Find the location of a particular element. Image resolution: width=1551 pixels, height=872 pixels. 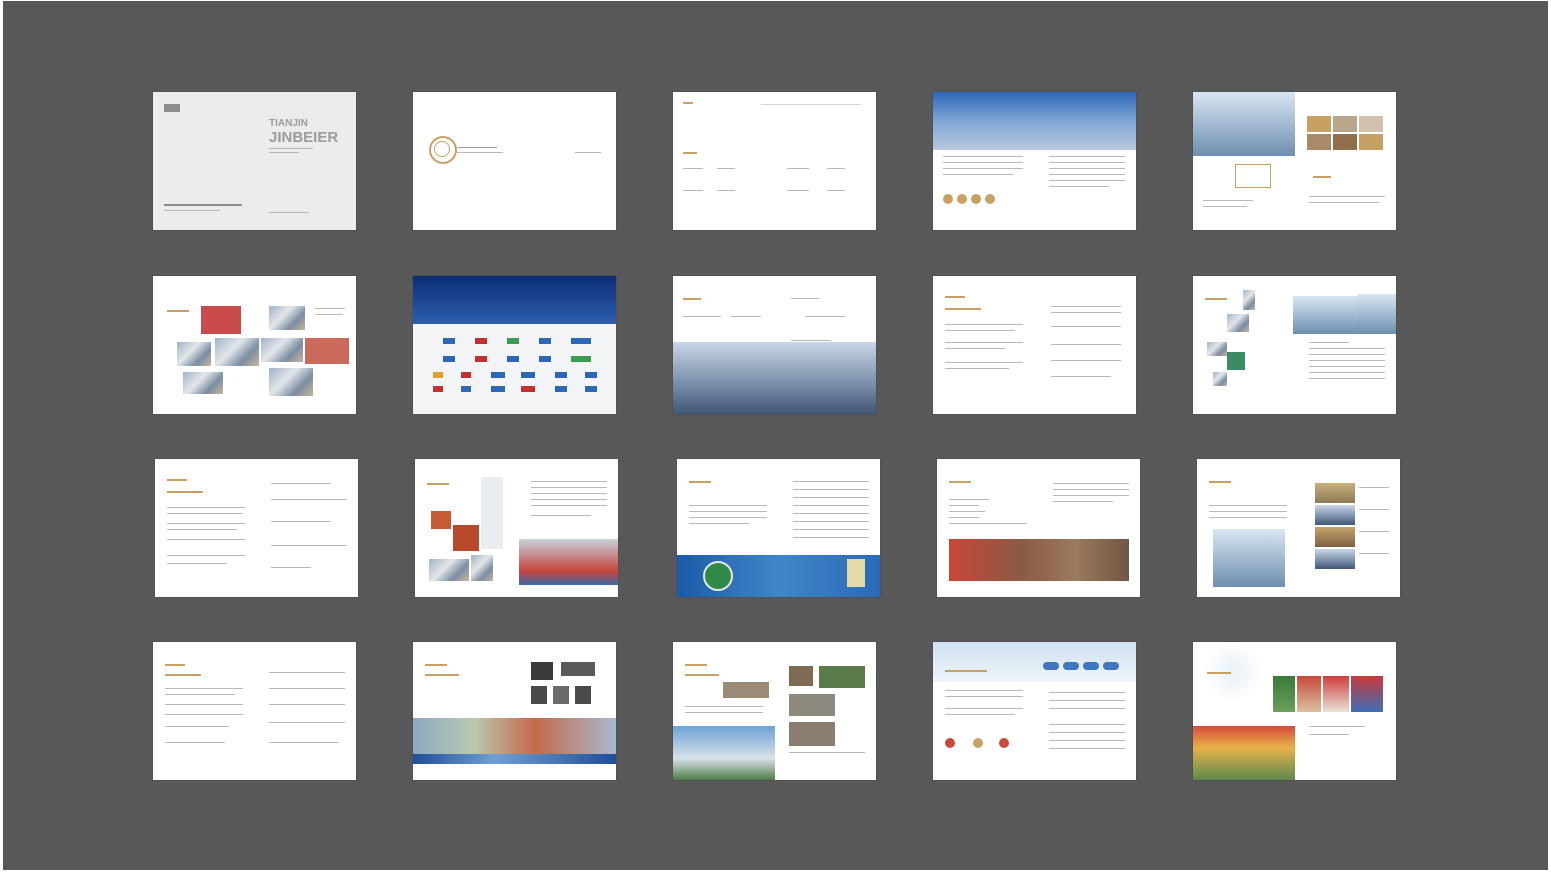

city-skyline-photo is located at coordinates (1034, 121).